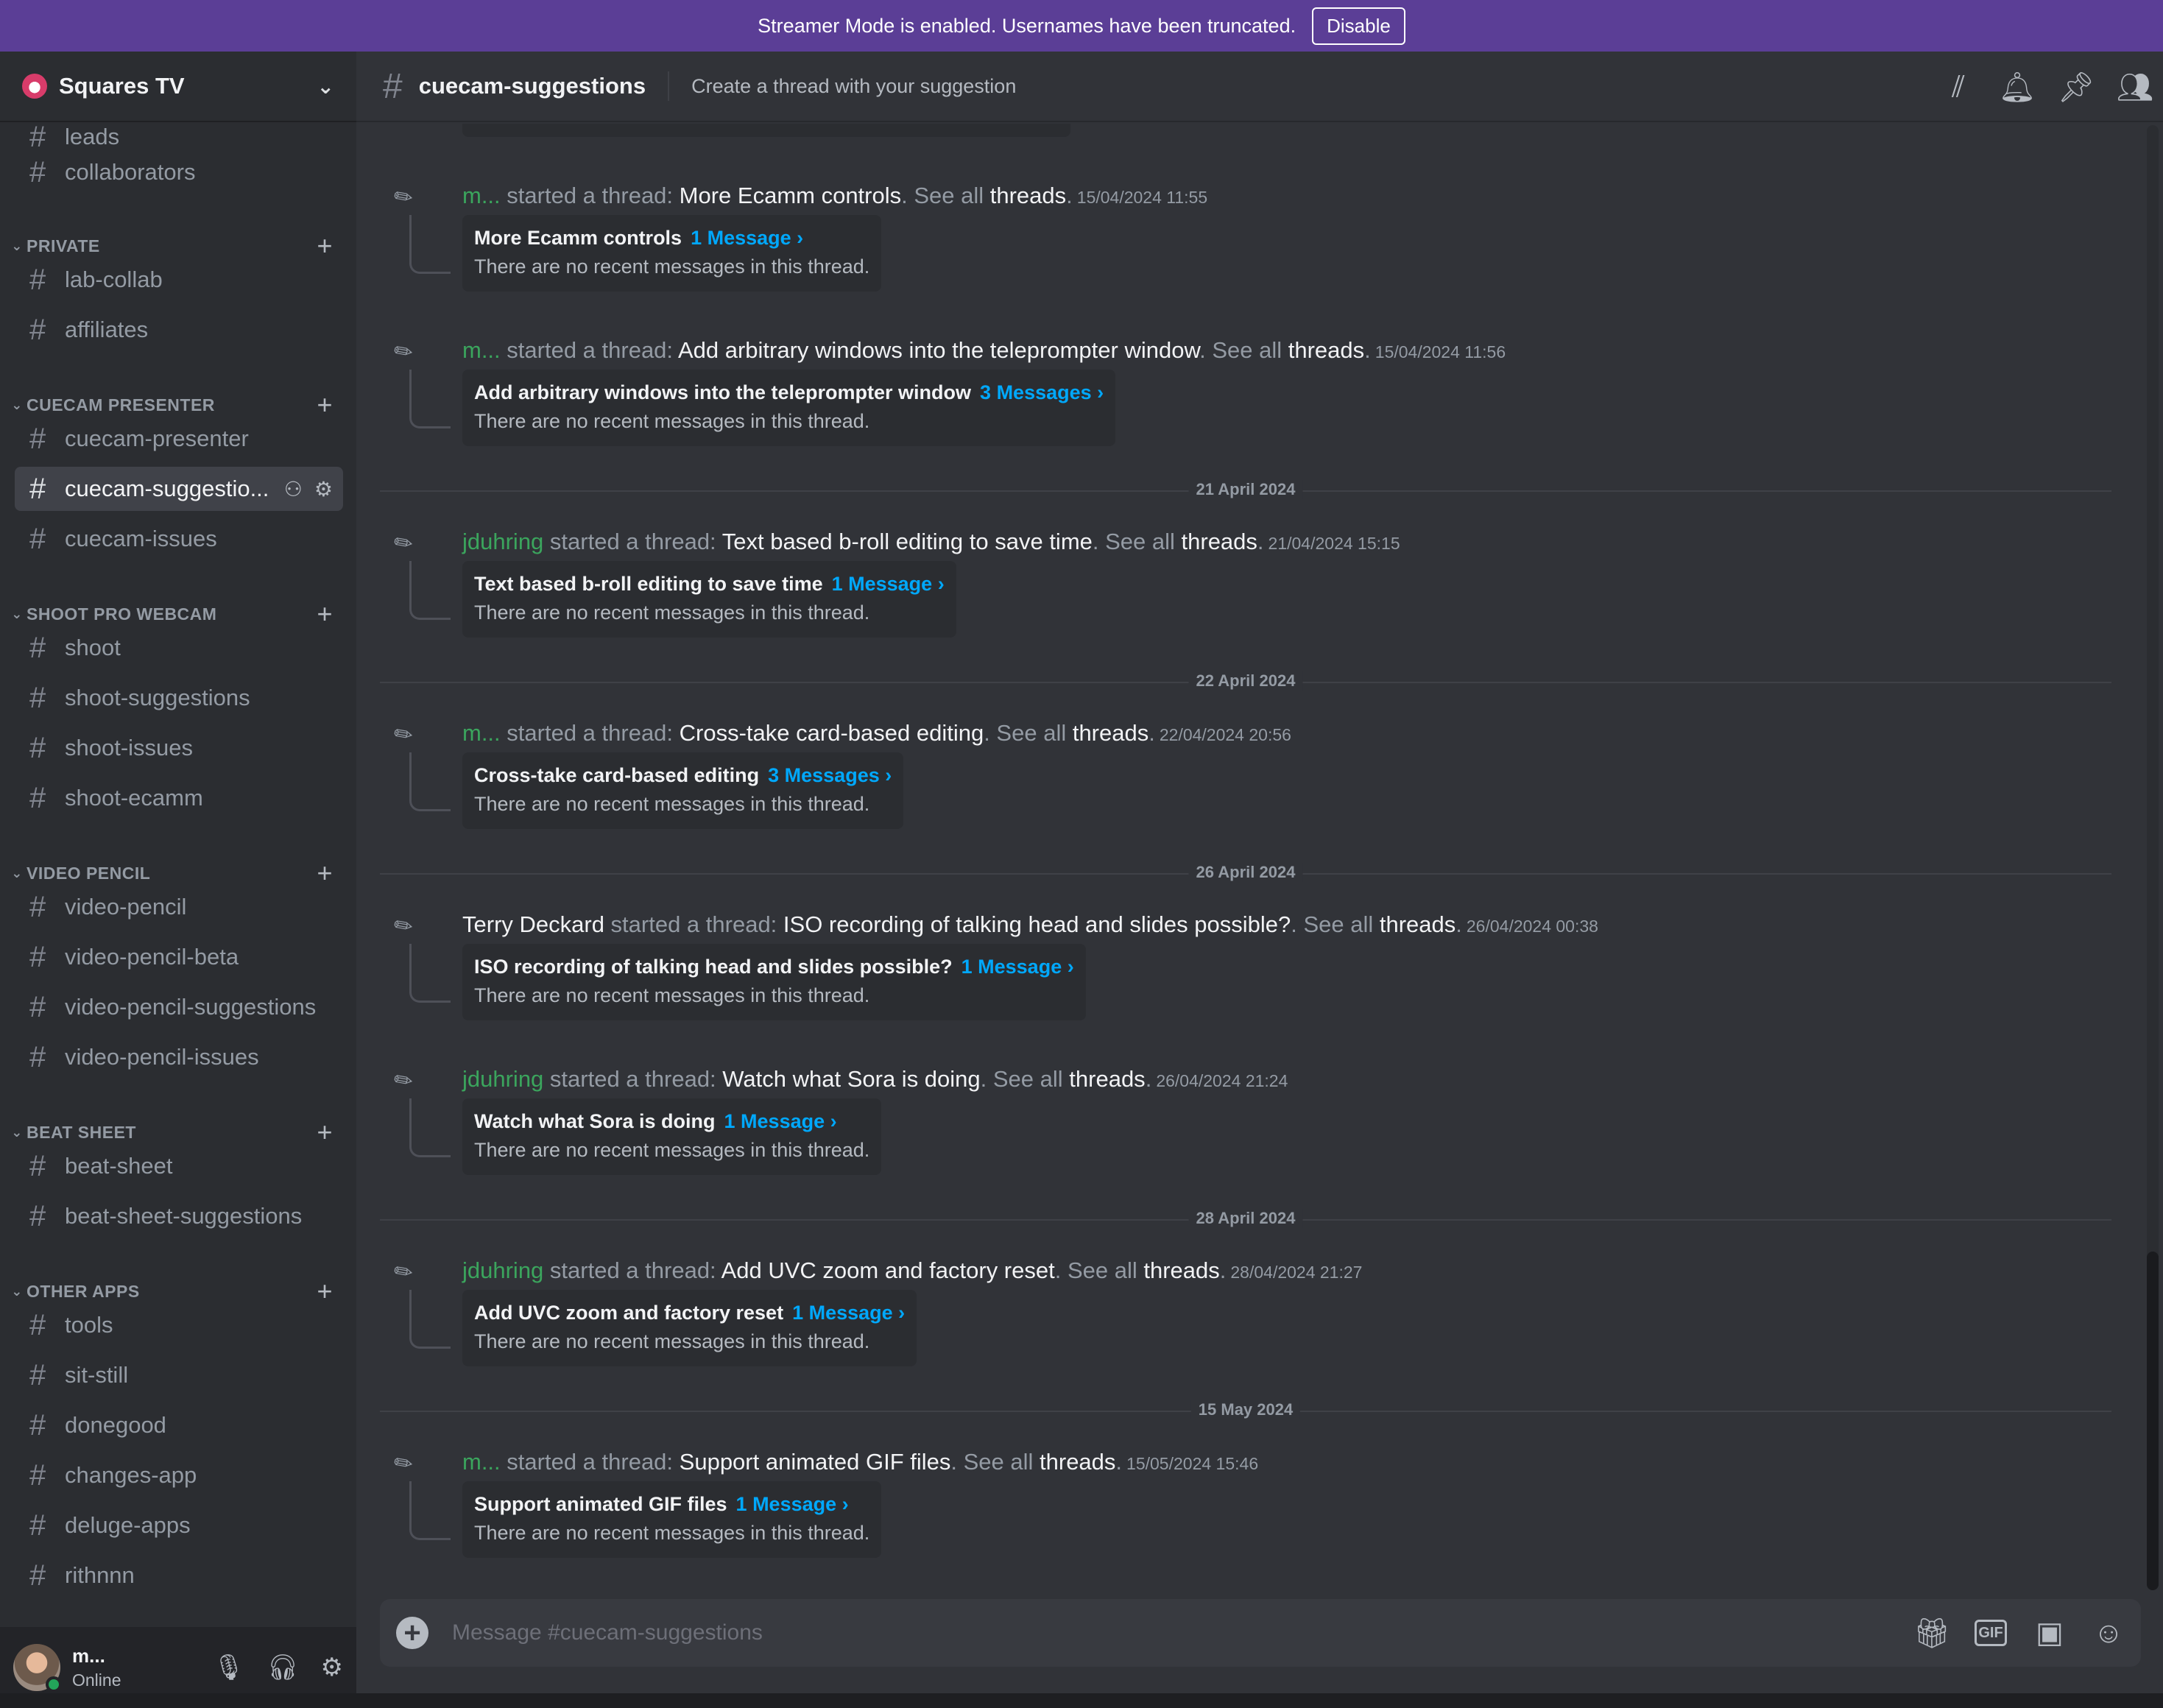 This screenshot has height=1708, width=2163. I want to click on category-other-apps: ⌄ OTHER APPS +, so click(178, 1291).